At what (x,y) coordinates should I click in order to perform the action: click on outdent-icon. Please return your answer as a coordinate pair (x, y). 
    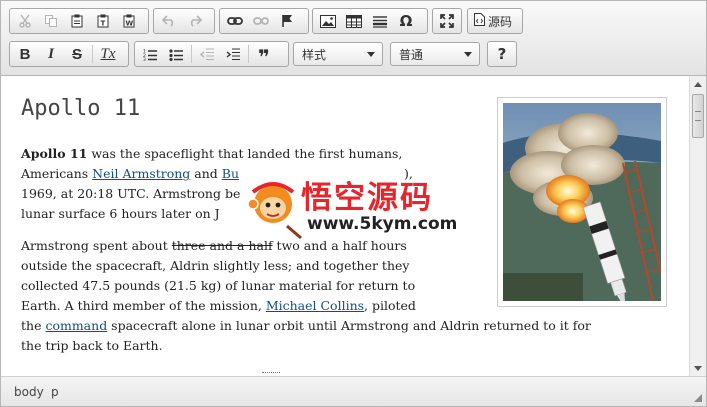
    Looking at the image, I should click on (207, 54).